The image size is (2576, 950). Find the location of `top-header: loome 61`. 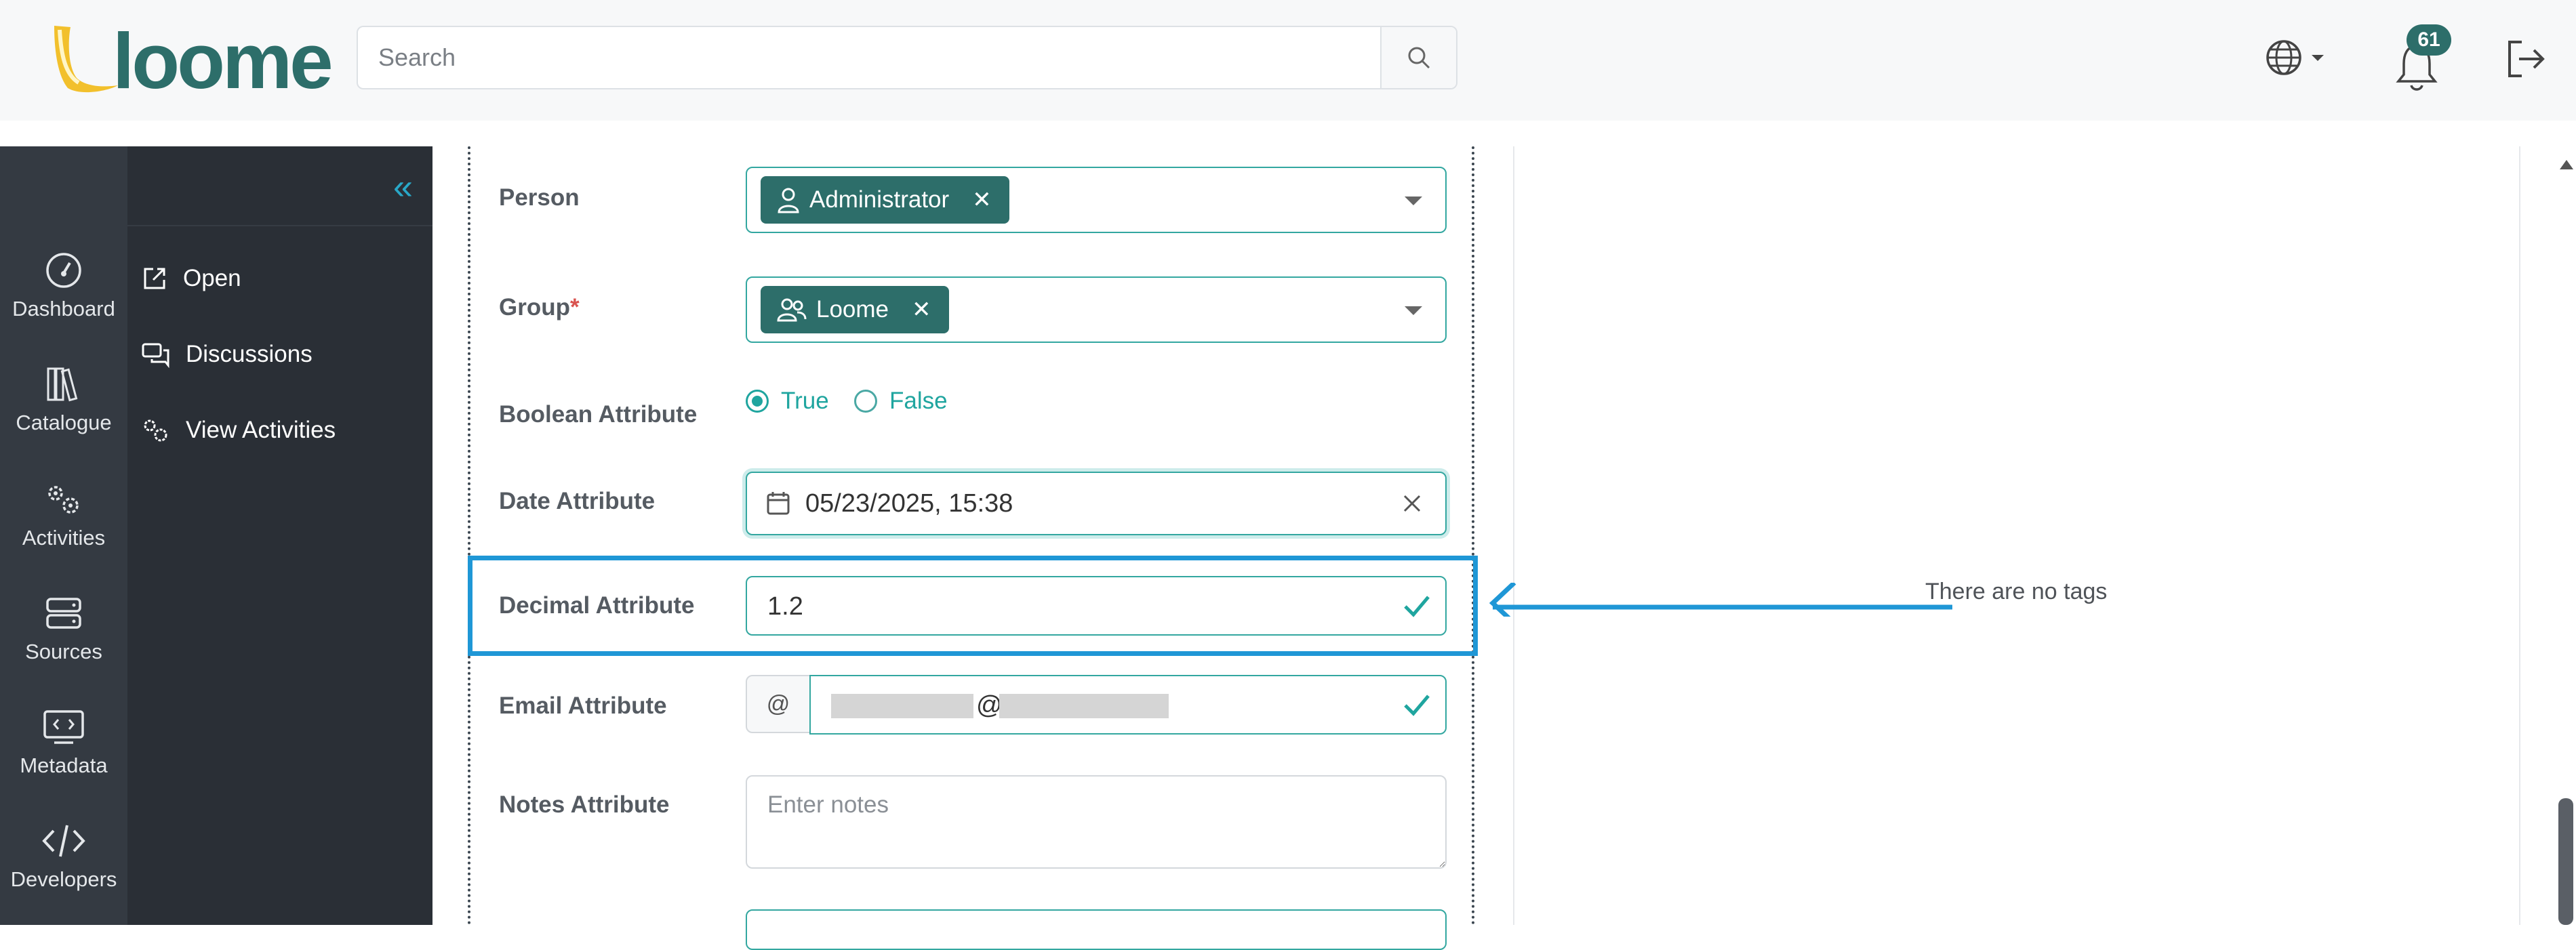

top-header: loome 61 is located at coordinates (1288, 60).